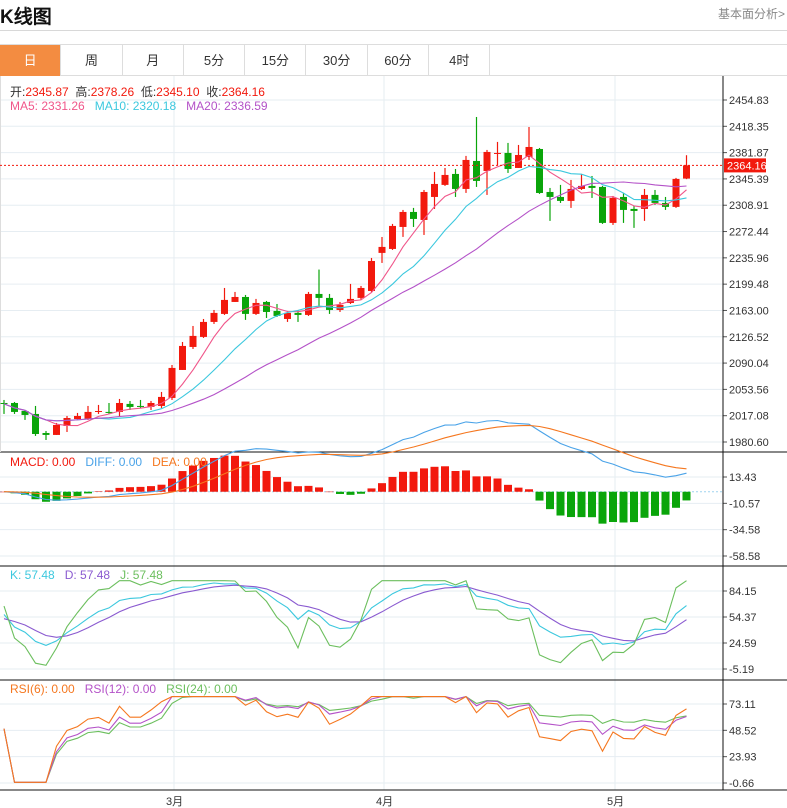 The width and height of the screenshot is (787, 808). What do you see at coordinates (744, 504) in the screenshot?
I see `axis-tick-label: -10.57` at bounding box center [744, 504].